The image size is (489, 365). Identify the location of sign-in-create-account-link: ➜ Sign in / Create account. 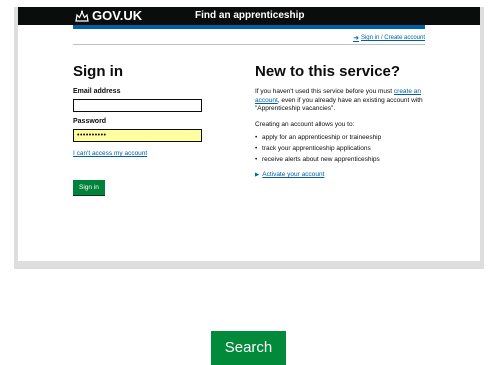
(389, 38).